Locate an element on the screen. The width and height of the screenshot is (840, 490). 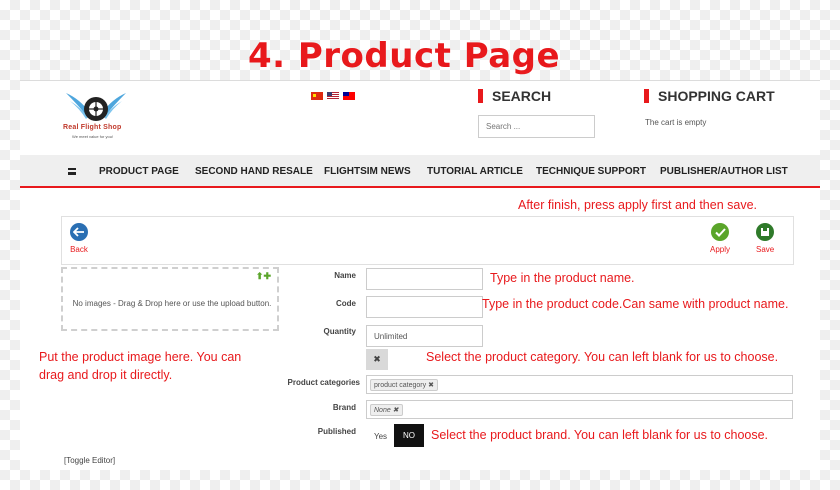
category-label: Product categories is located at coordinates (323, 382).